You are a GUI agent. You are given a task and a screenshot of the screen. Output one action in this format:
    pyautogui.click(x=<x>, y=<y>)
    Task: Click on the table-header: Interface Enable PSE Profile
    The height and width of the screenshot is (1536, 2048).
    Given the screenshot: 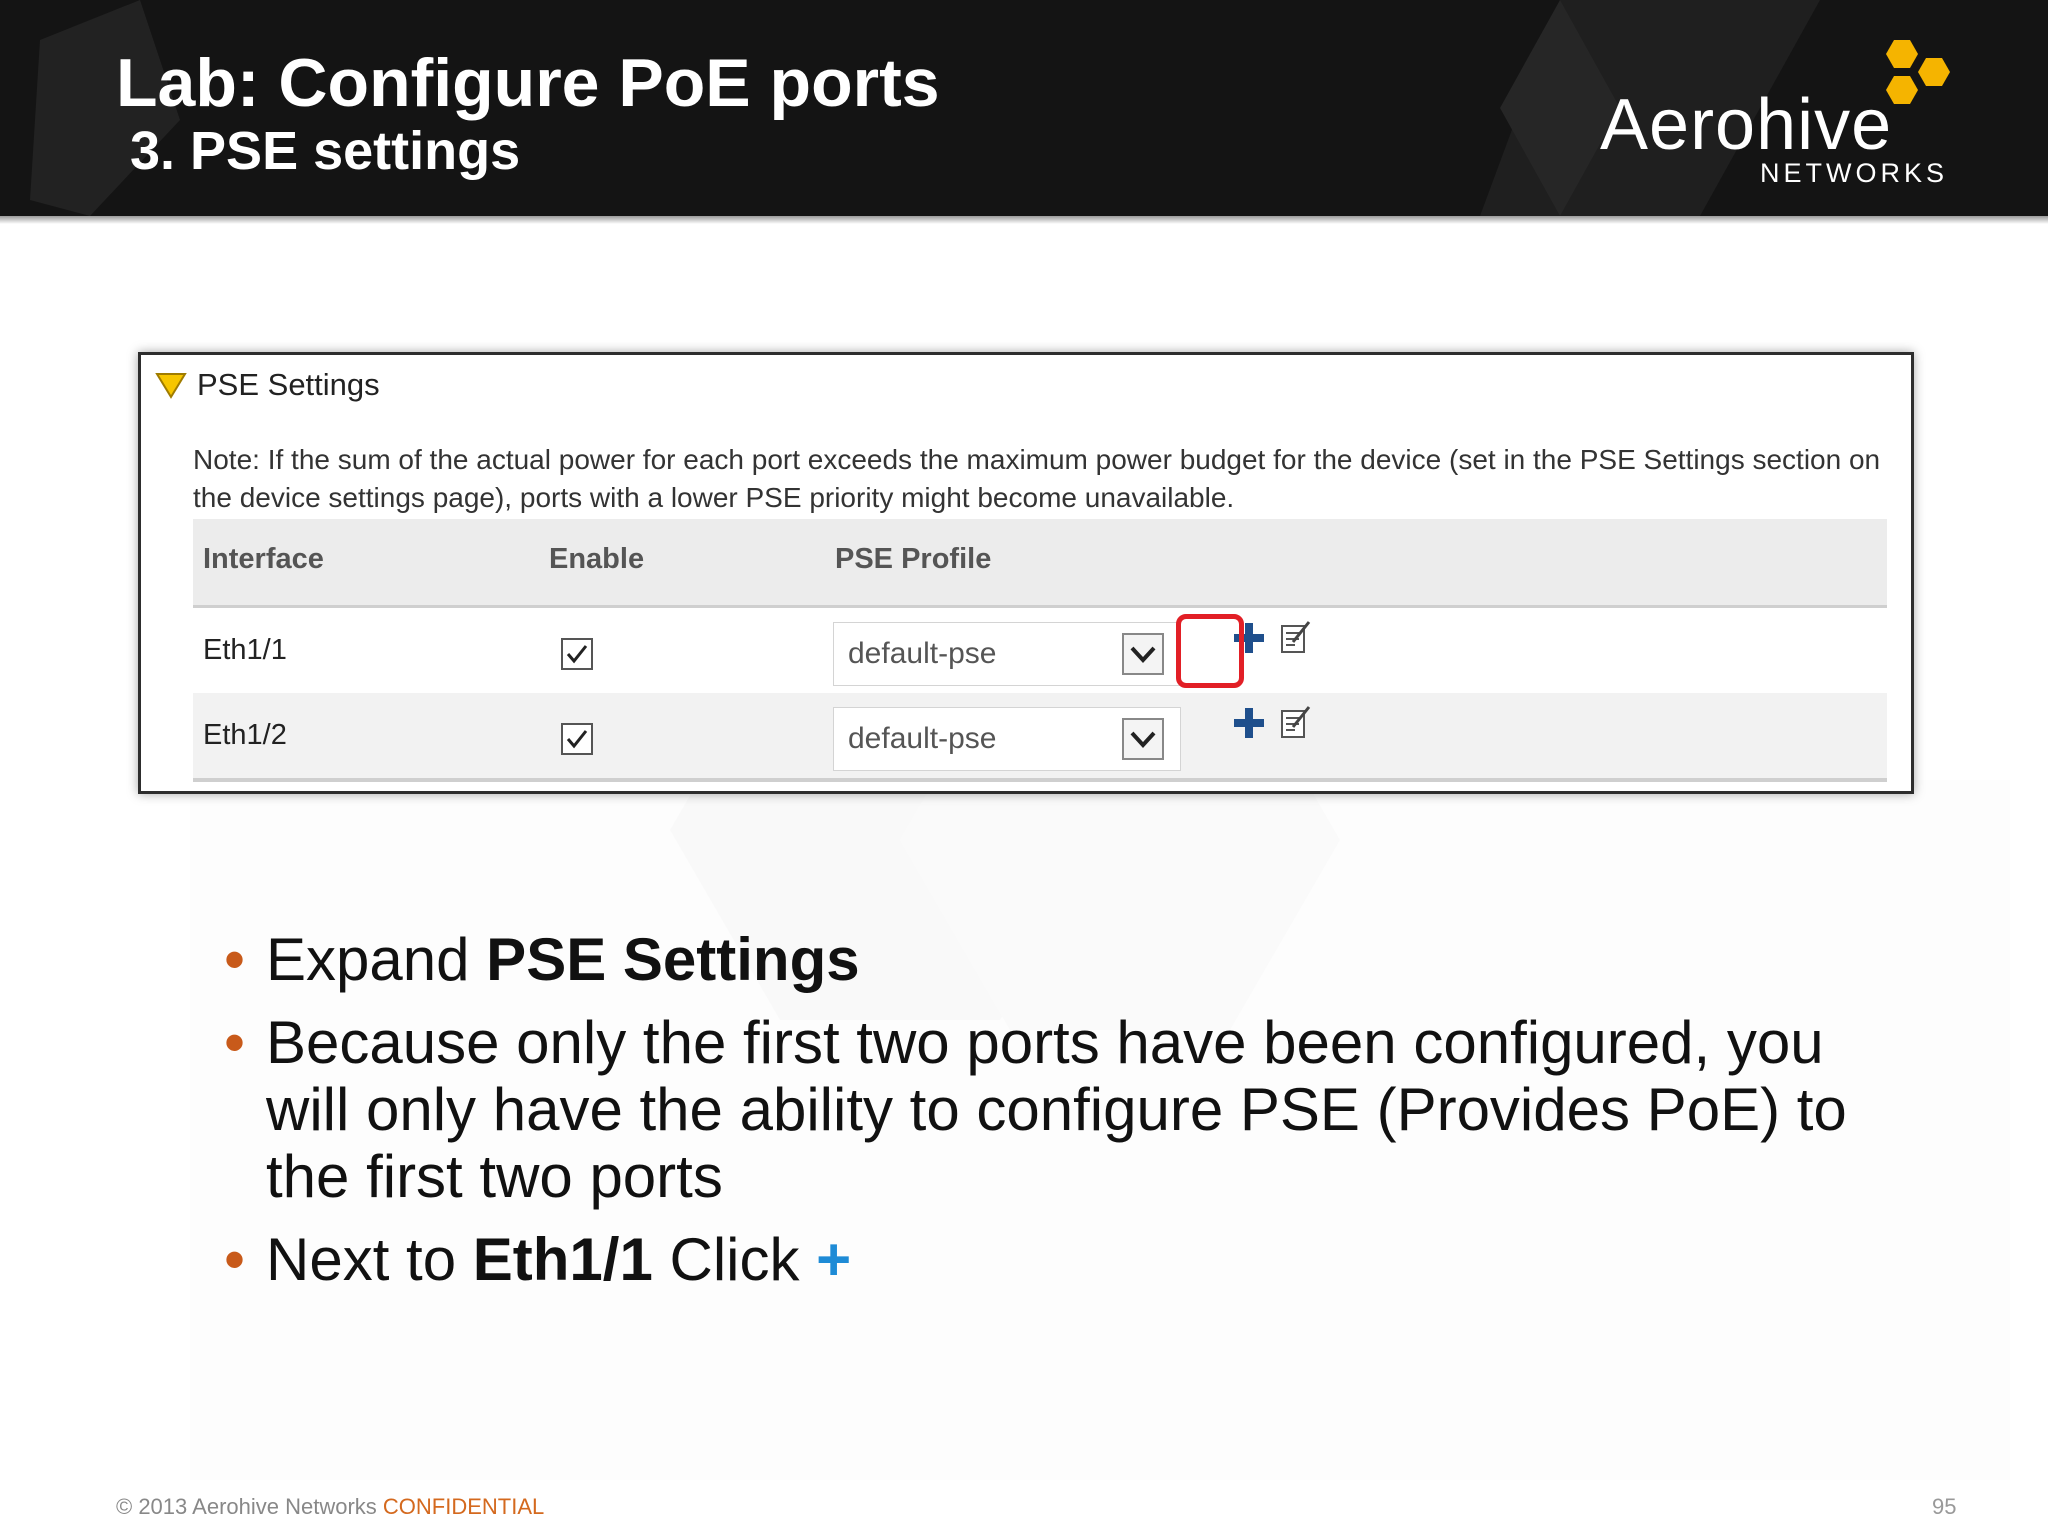 What is the action you would take?
    pyautogui.click(x=1040, y=563)
    